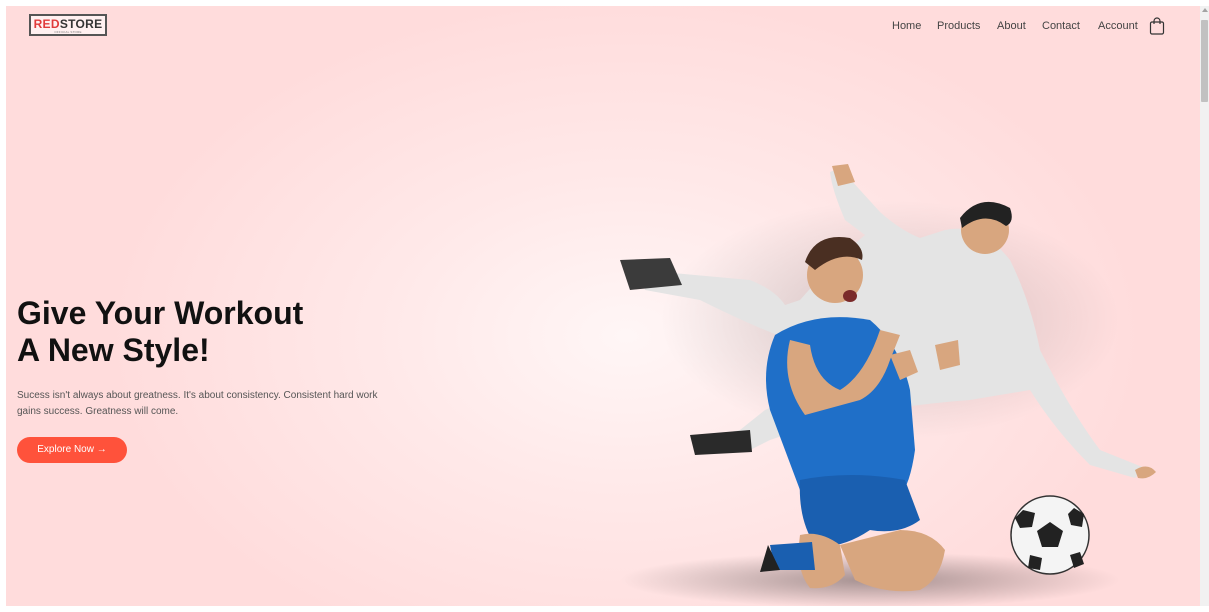 The image size is (1209, 612). Describe the element at coordinates (46, 24) in the screenshot. I see `logo-red-text: RED` at that location.